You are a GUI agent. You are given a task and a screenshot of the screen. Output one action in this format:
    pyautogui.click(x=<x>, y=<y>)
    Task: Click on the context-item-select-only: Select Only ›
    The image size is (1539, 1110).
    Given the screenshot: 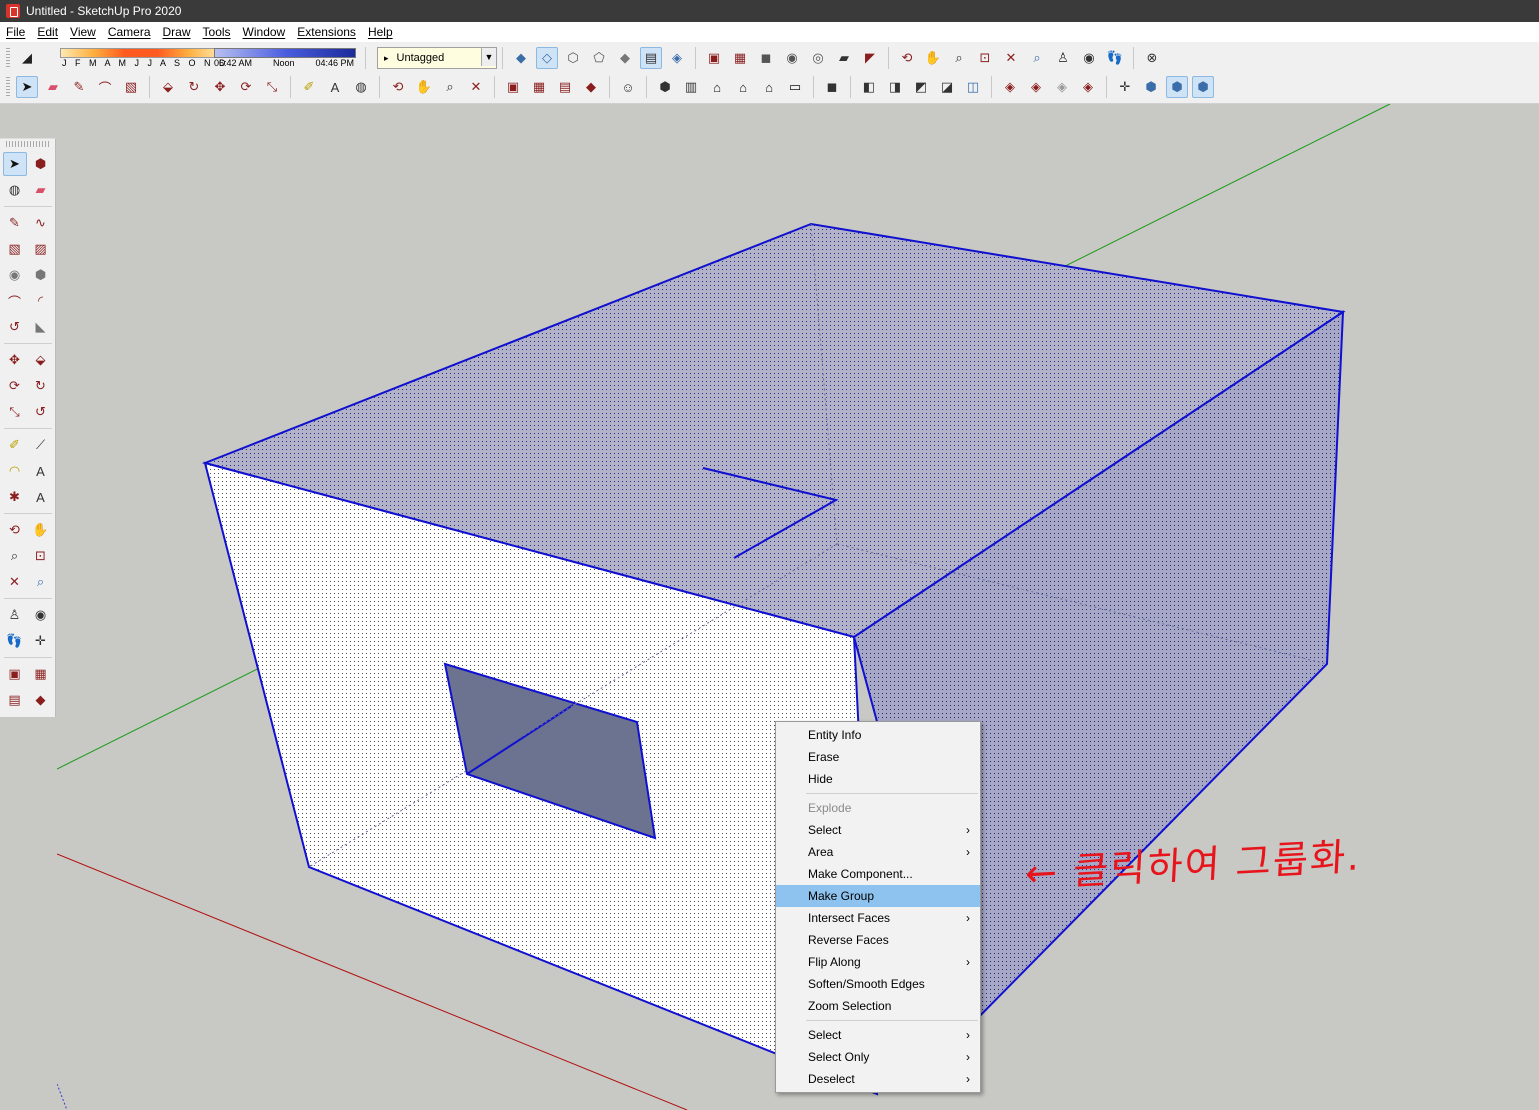 What is the action you would take?
    pyautogui.click(x=878, y=1057)
    